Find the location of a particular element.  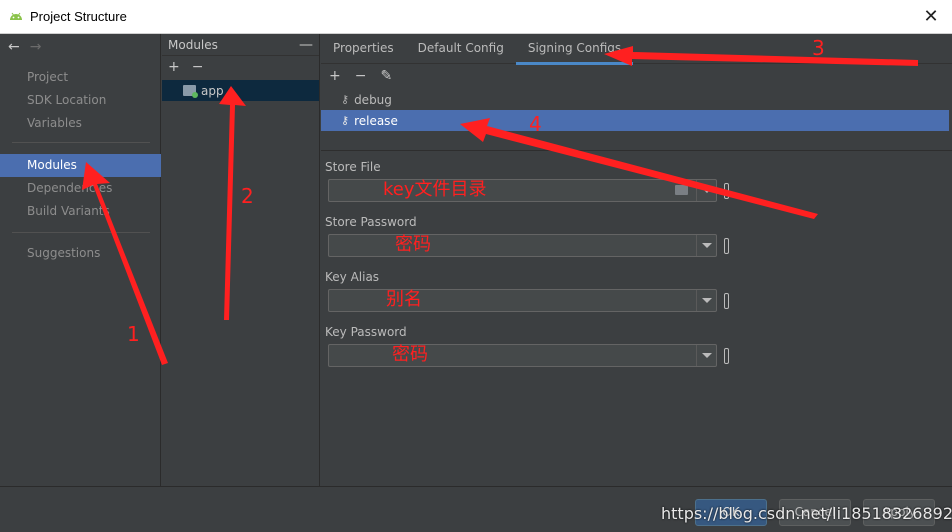

close-icon: ✕ is located at coordinates (931, 17).